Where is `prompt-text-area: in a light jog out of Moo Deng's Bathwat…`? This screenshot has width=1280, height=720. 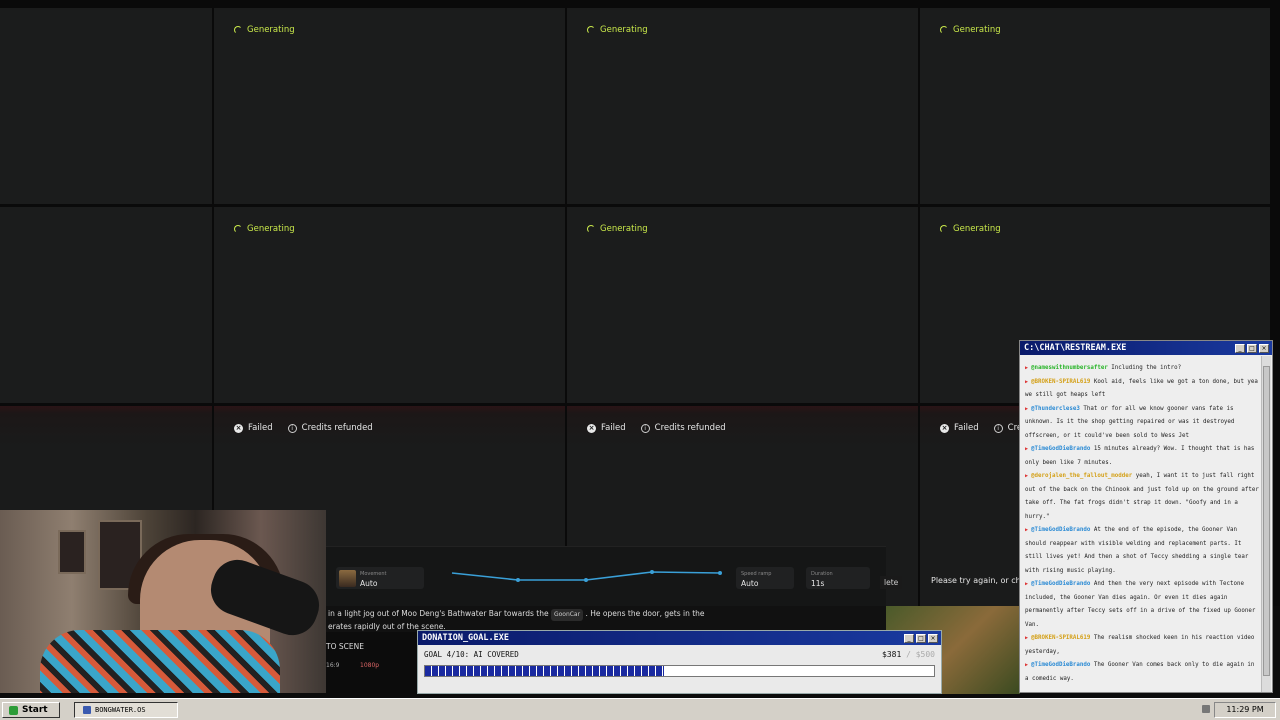 prompt-text-area: in a light jog out of Moo Deng's Bathwat… is located at coordinates (606, 619).